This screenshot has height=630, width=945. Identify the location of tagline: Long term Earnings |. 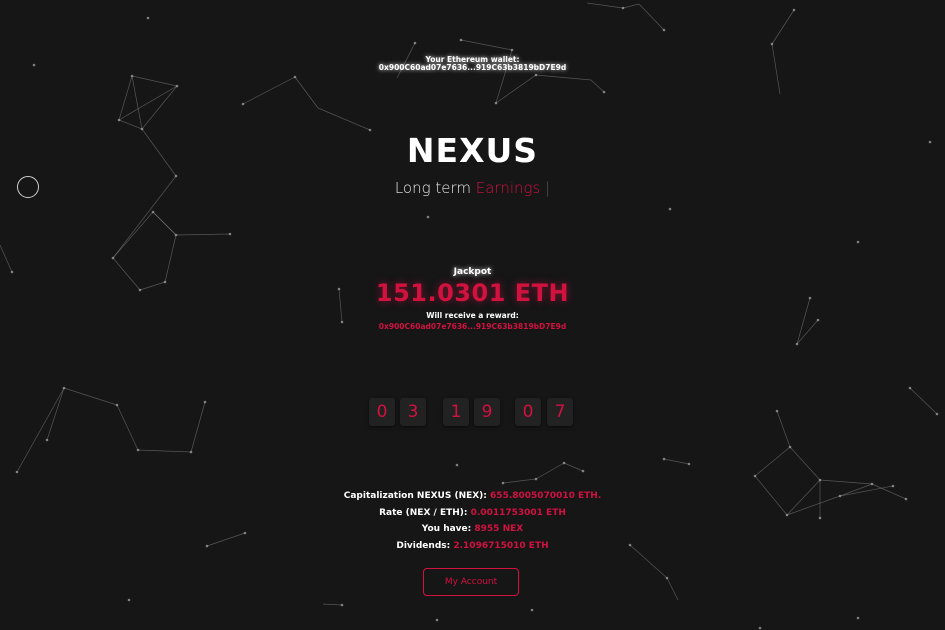
(472, 188).